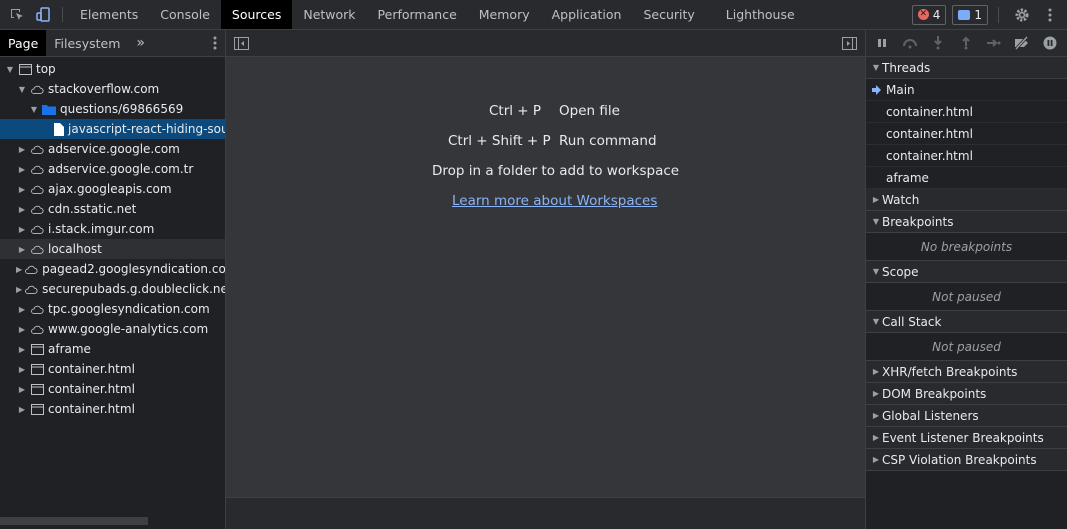  I want to click on thread-item: aframe, so click(966, 178).